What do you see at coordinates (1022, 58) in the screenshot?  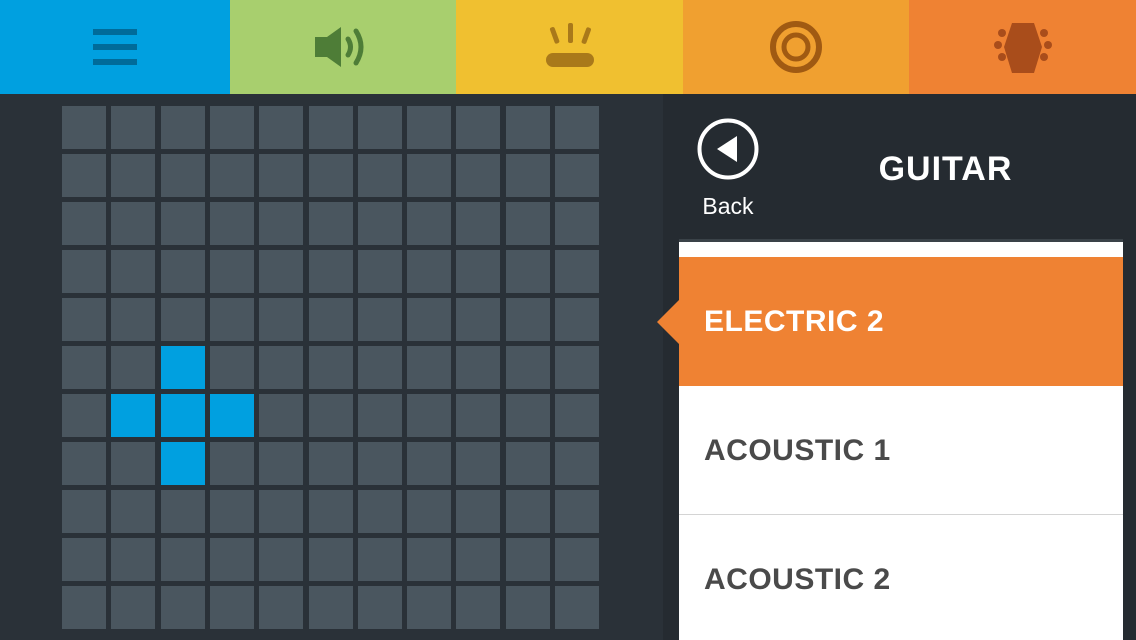 I see `tab-guitar` at bounding box center [1022, 58].